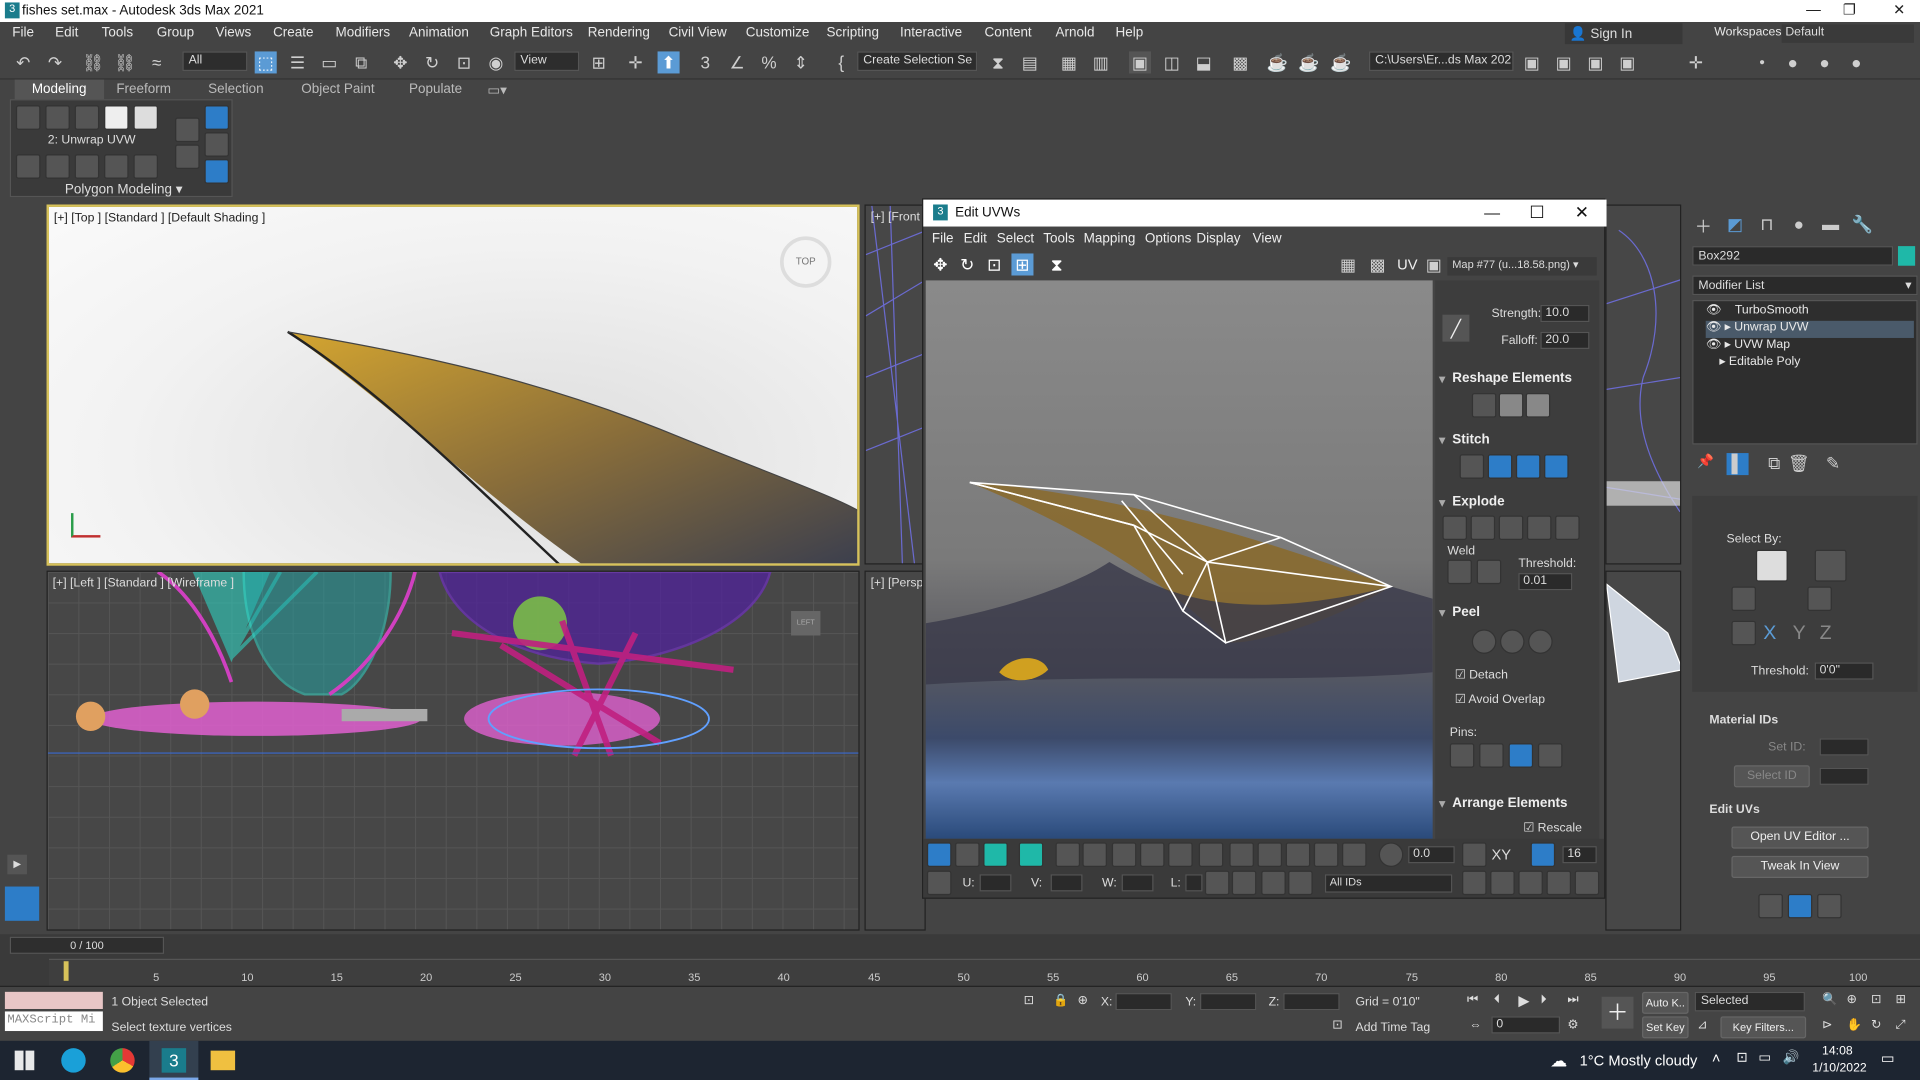  What do you see at coordinates (853, 33) in the screenshot?
I see `menu-scripting: Scripting` at bounding box center [853, 33].